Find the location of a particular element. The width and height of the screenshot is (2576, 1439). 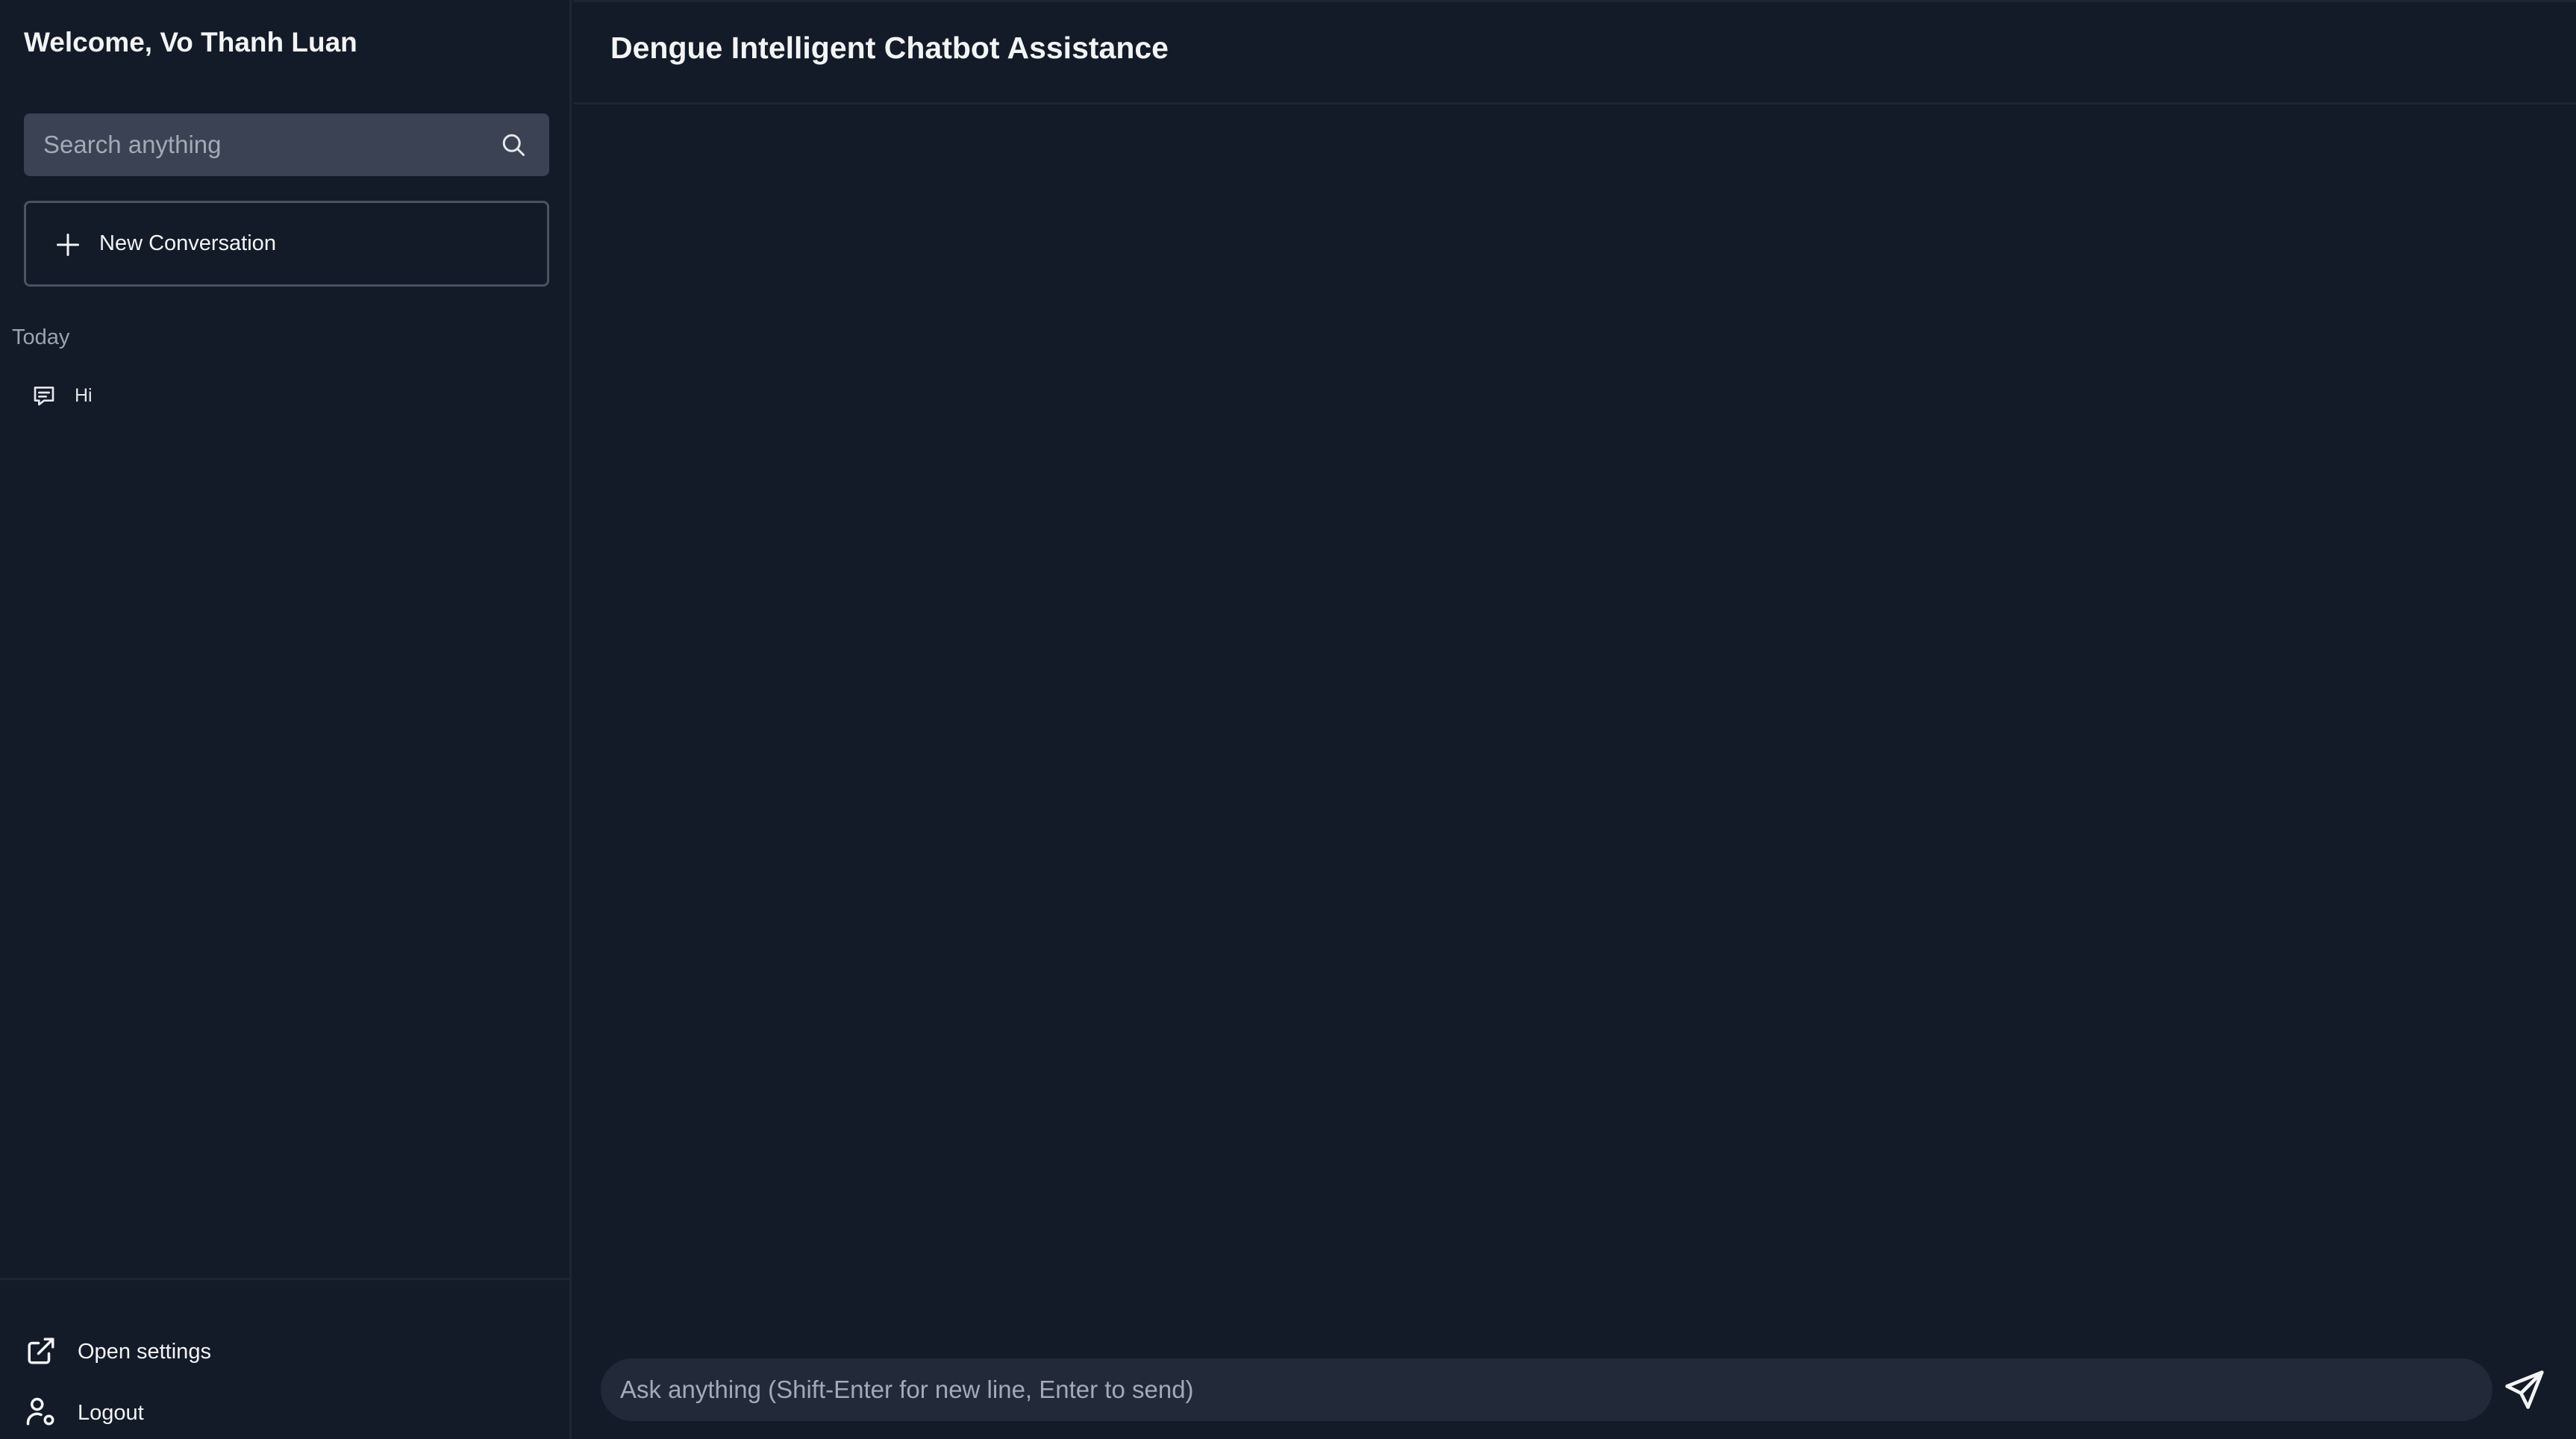

conversation-item-label: Hi is located at coordinates (84, 395).